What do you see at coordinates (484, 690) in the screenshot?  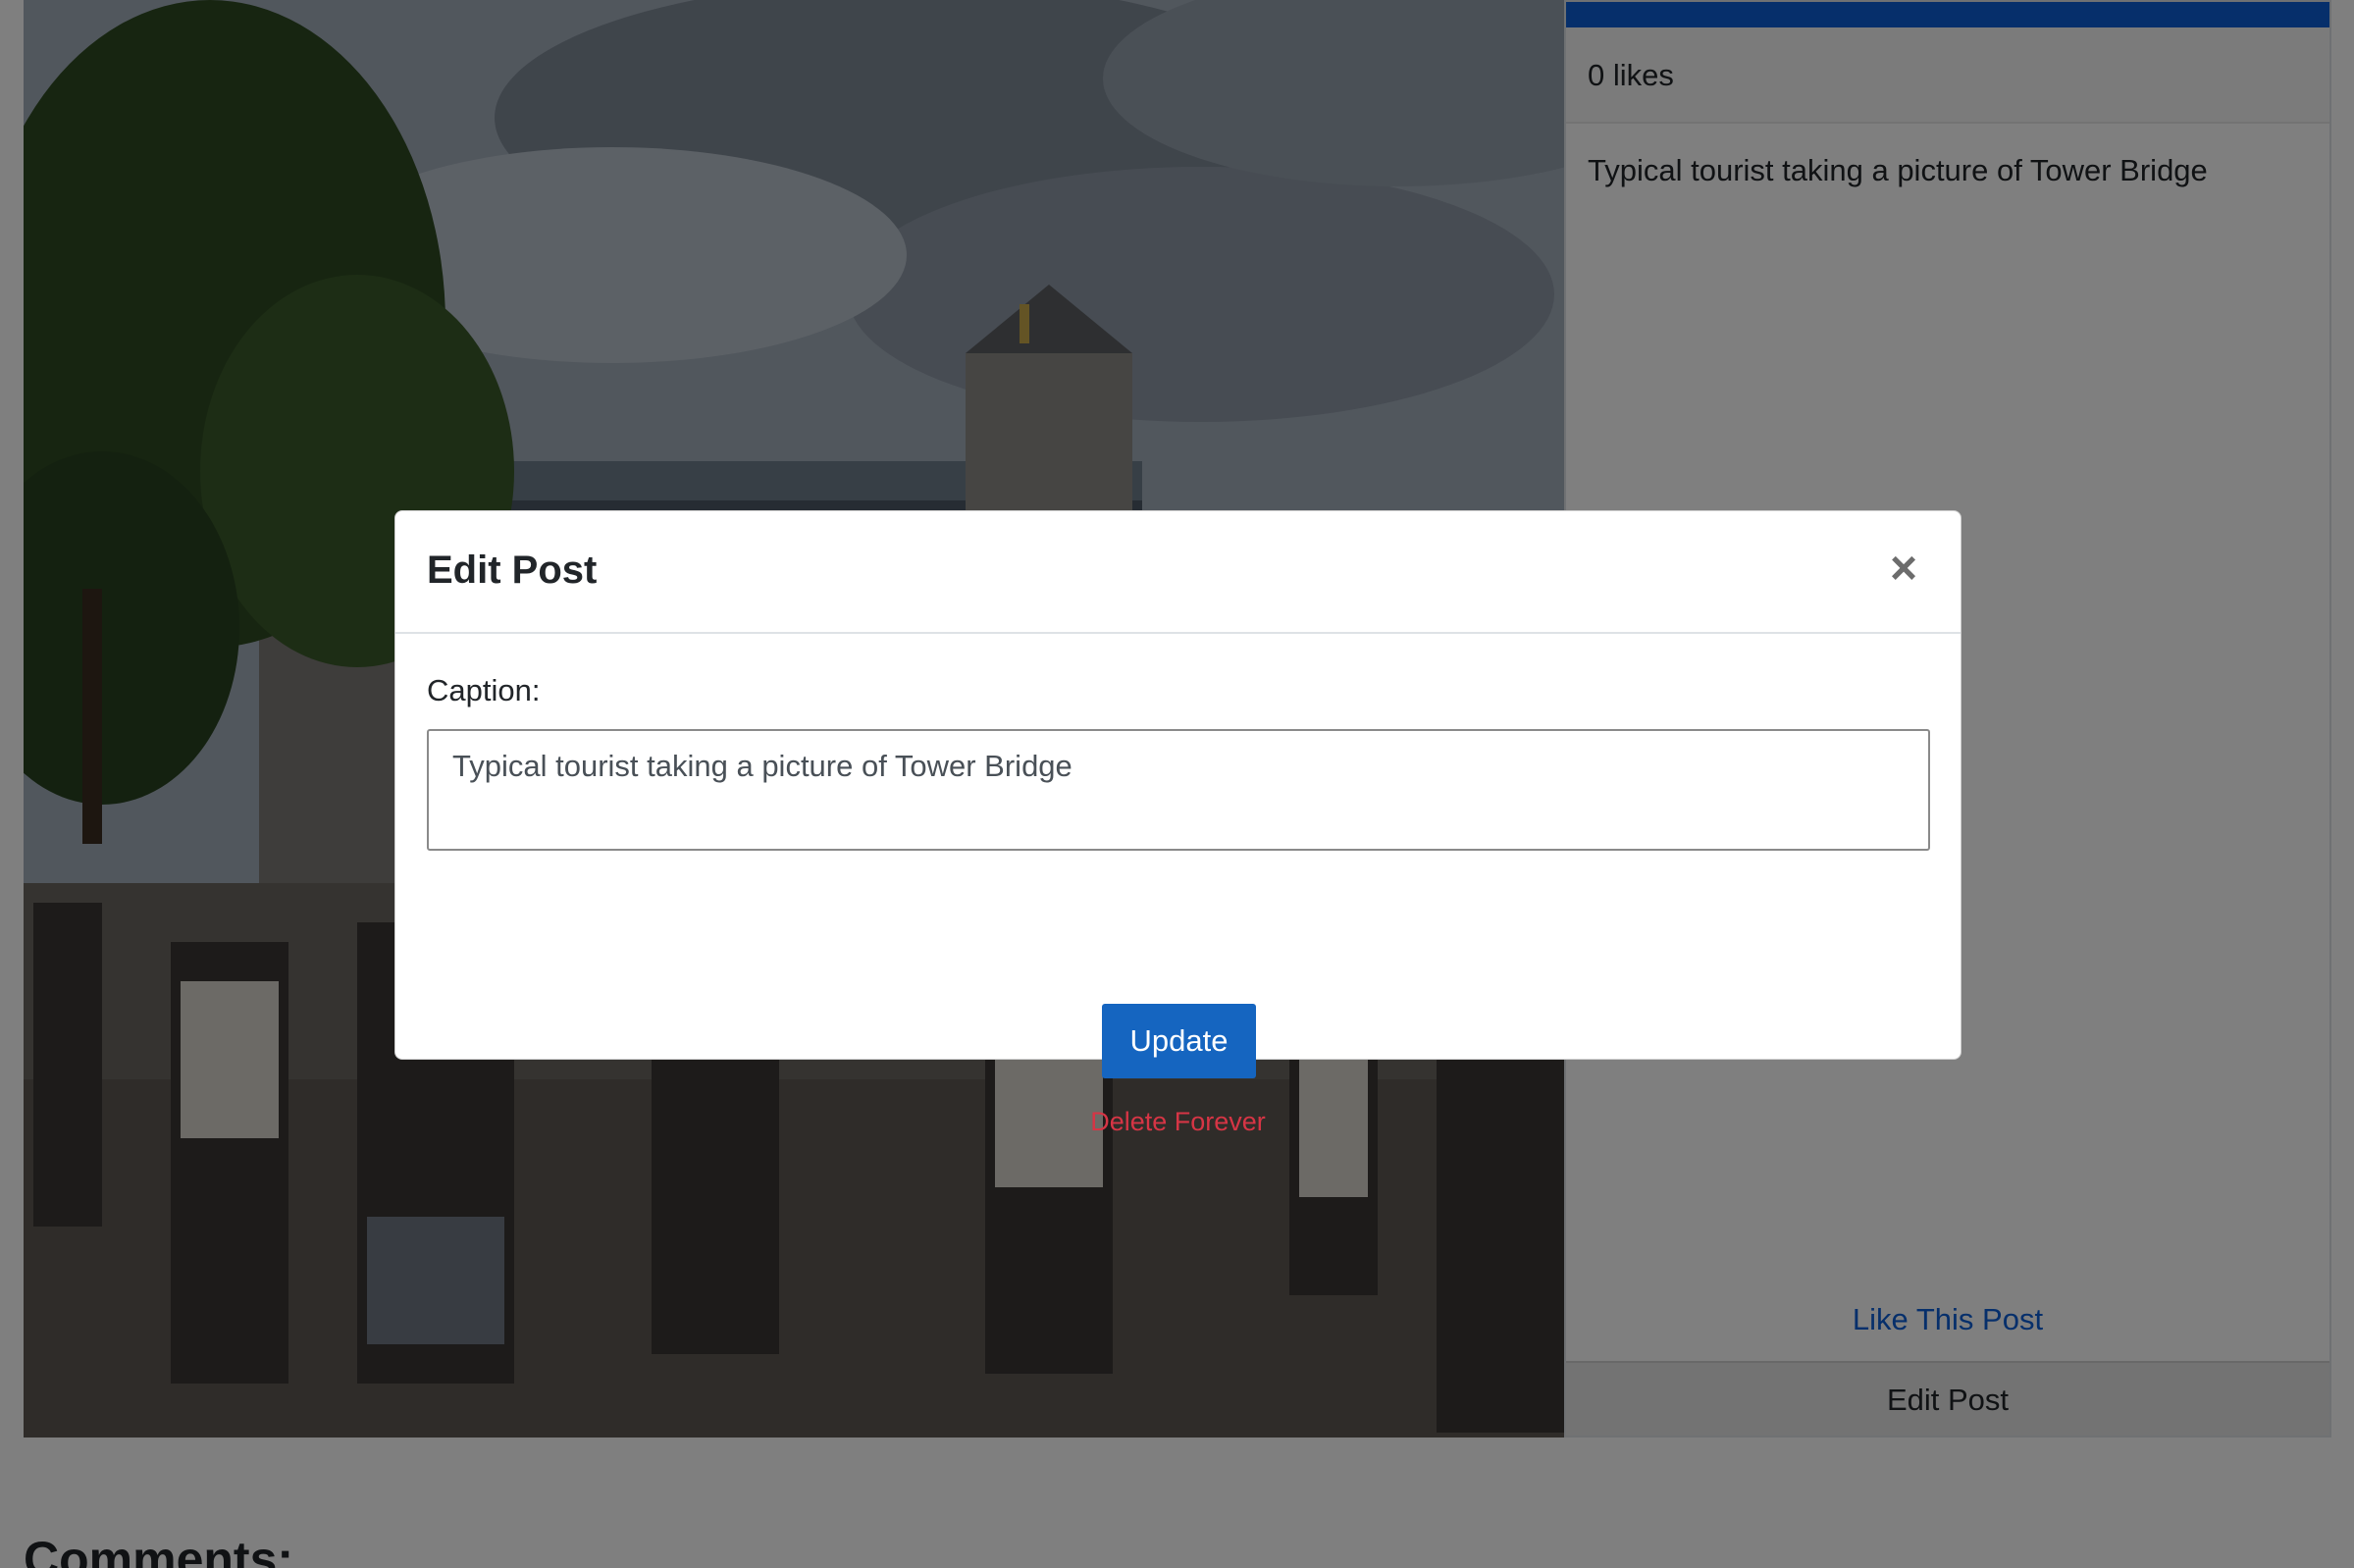 I see `caption-label: Caption:` at bounding box center [484, 690].